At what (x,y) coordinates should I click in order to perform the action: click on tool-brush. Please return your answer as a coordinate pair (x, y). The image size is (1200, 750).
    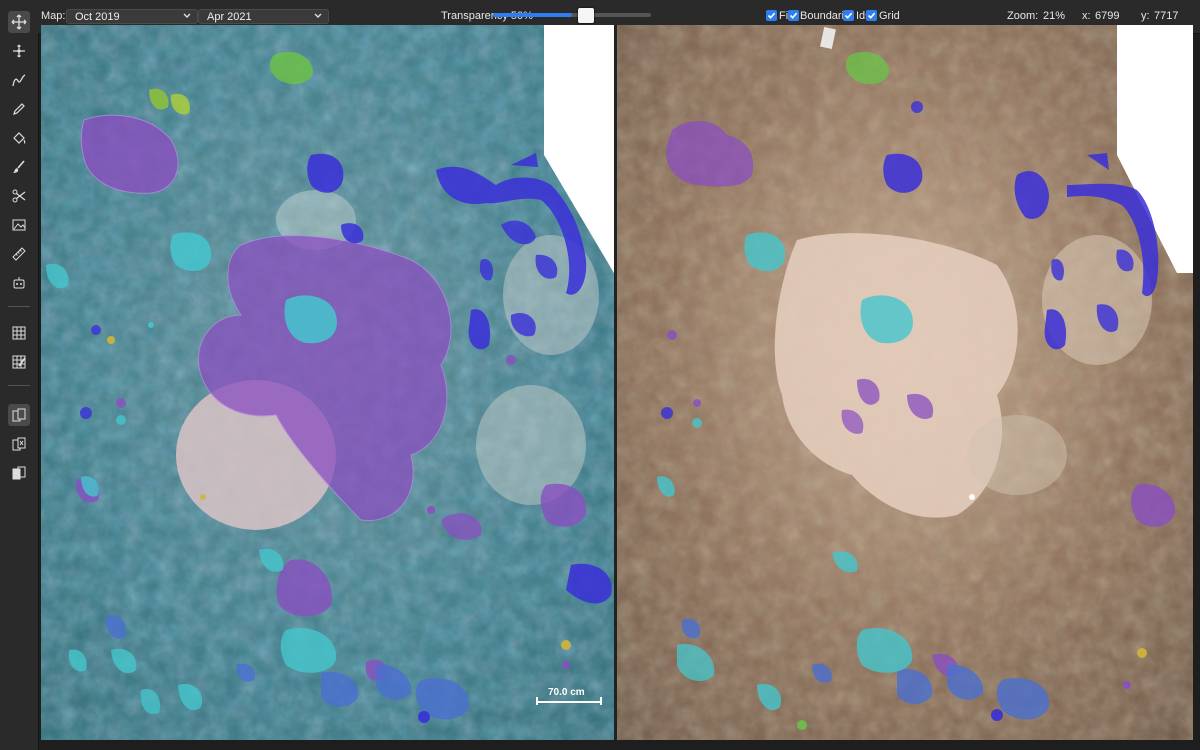
    Looking at the image, I should click on (19, 167).